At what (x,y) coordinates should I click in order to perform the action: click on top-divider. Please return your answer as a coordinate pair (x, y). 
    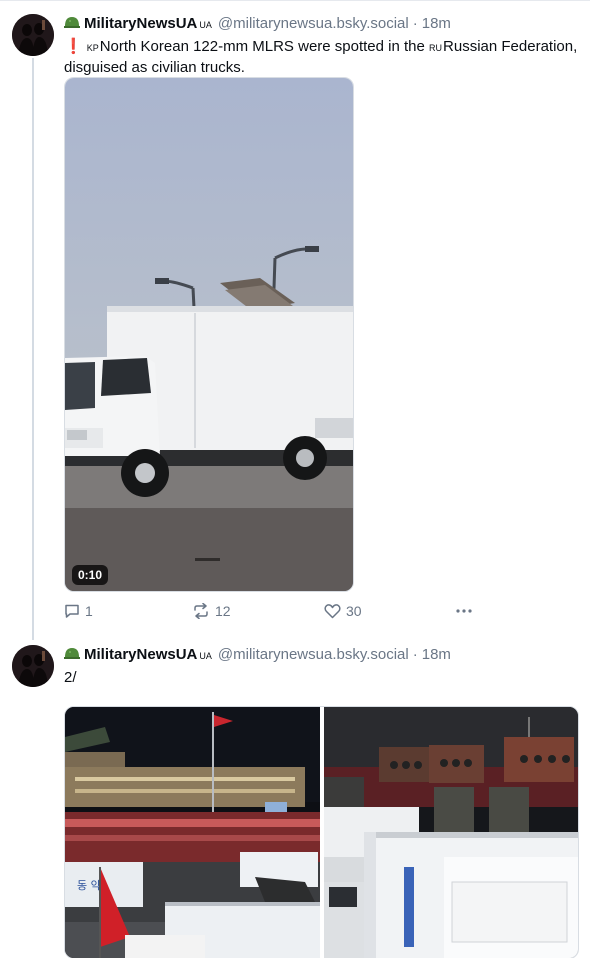
    Looking at the image, I should click on (295, 0).